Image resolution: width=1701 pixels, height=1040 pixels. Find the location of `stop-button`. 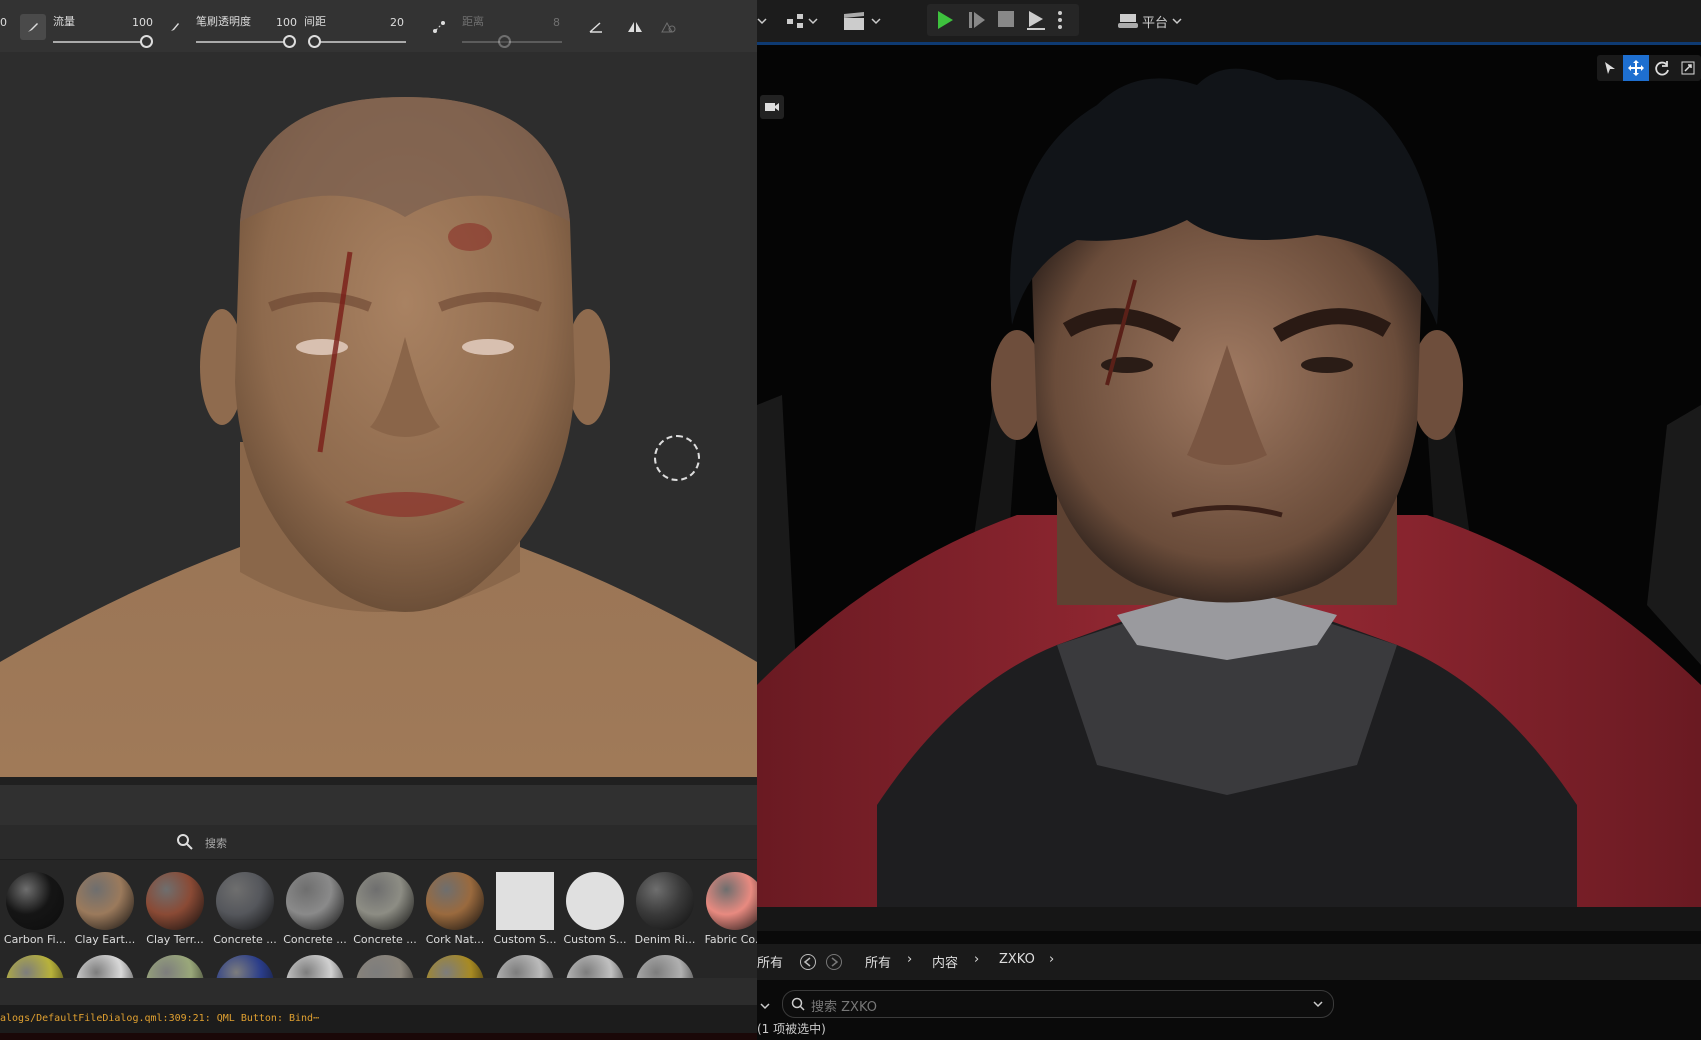

stop-button is located at coordinates (1006, 21).